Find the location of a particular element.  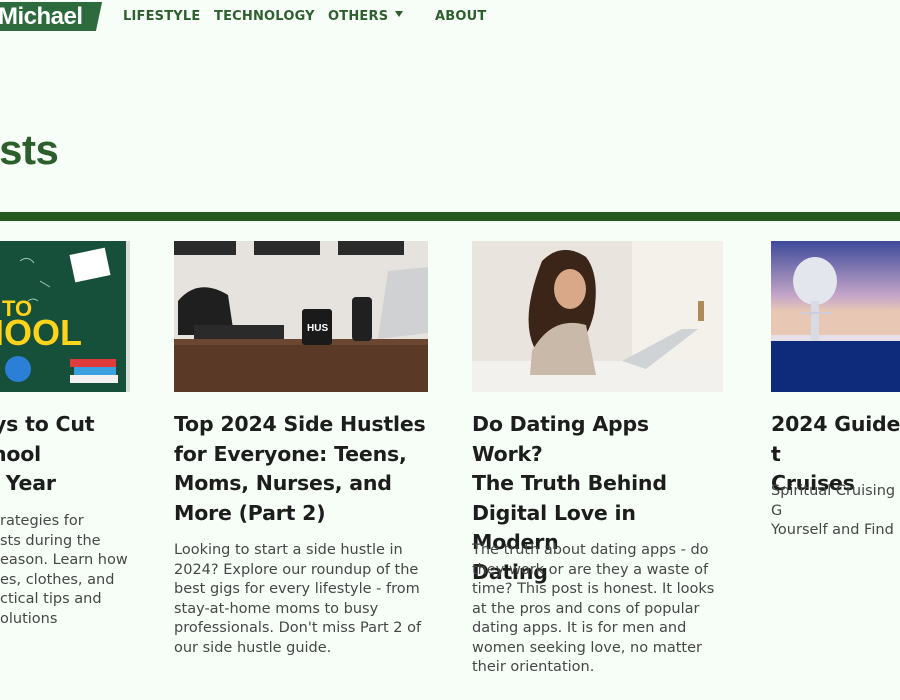

nav-item-about: ABOUT is located at coordinates (460, 16).